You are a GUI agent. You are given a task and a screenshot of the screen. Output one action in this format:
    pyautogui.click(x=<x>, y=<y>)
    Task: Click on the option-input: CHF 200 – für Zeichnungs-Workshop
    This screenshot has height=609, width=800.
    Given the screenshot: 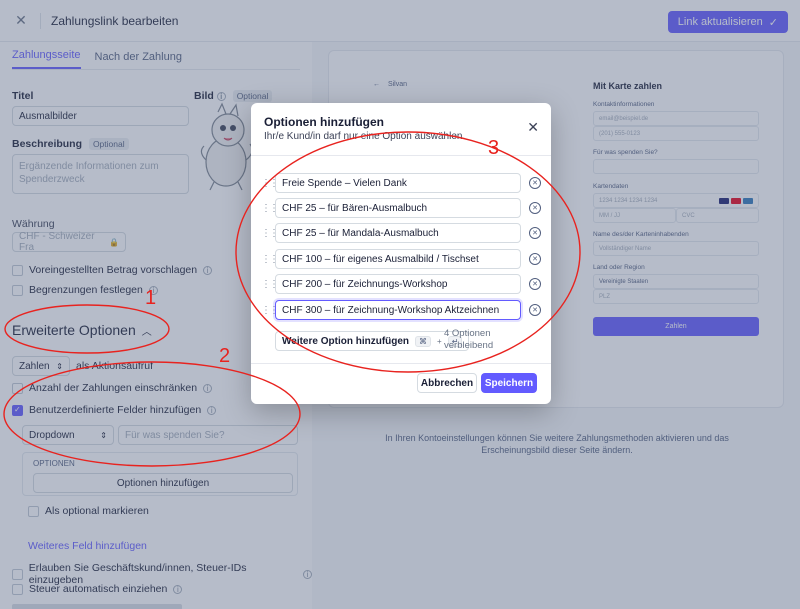 What is the action you would take?
    pyautogui.click(x=398, y=284)
    